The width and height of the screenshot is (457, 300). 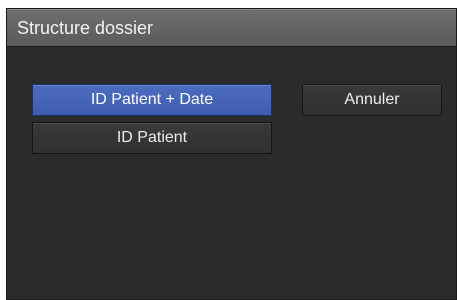 What do you see at coordinates (152, 100) in the screenshot?
I see `option-patient-id-date-button: ID Patient + Date` at bounding box center [152, 100].